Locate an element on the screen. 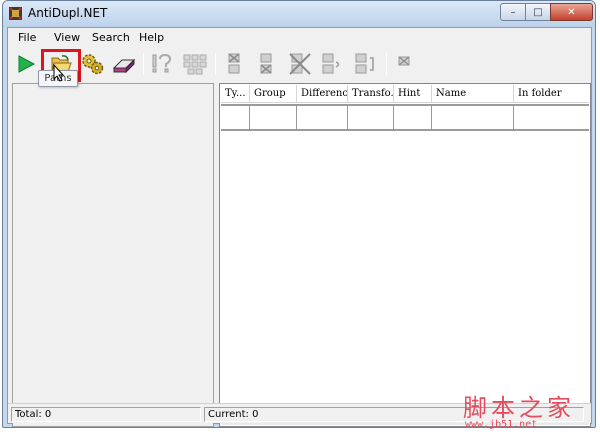  menu-search: Search is located at coordinates (111, 37).